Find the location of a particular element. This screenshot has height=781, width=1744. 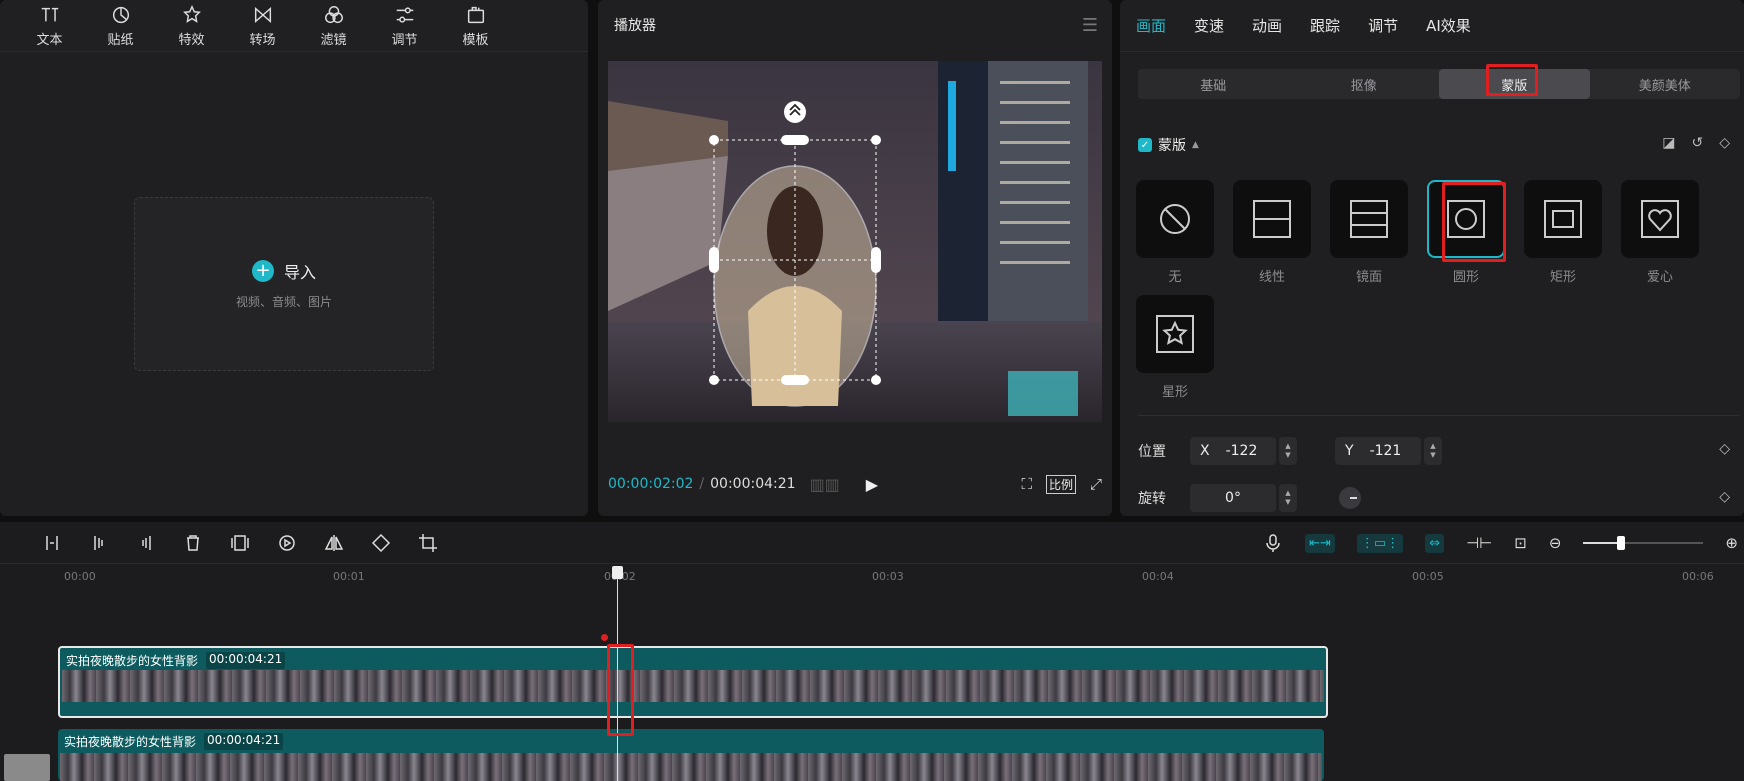

mask-mirror: 镜面 is located at coordinates (1369, 232).